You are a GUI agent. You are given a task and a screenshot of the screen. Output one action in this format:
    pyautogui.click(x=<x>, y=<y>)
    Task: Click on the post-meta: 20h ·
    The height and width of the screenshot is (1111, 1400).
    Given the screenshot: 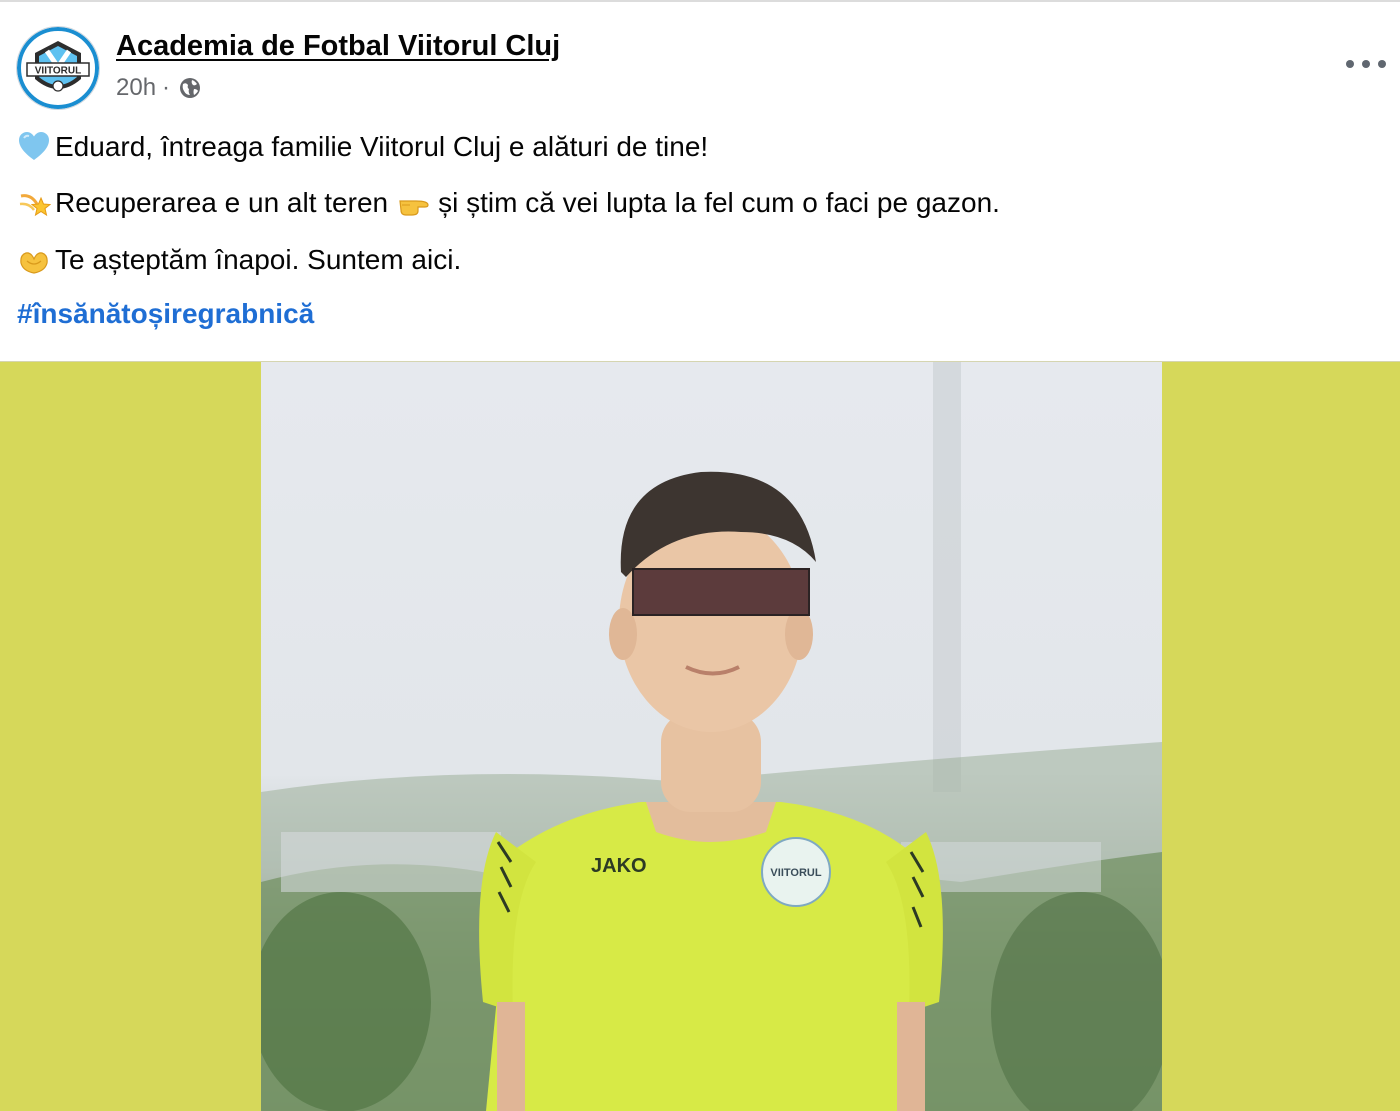 What is the action you would take?
    pyautogui.click(x=159, y=88)
    